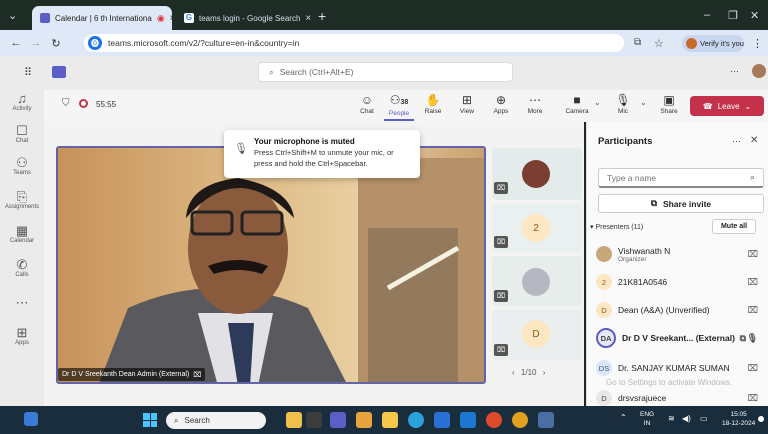 This screenshot has width=768, height=434. Describe the element at coordinates (338, 420) in the screenshot. I see `teams-taskbar-icon` at that location.